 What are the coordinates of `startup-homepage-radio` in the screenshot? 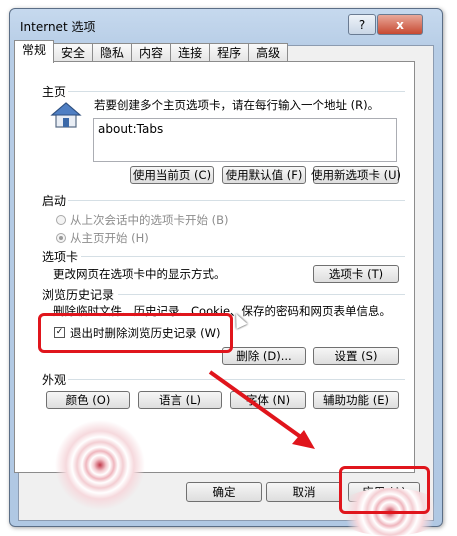 It's located at (61, 238).